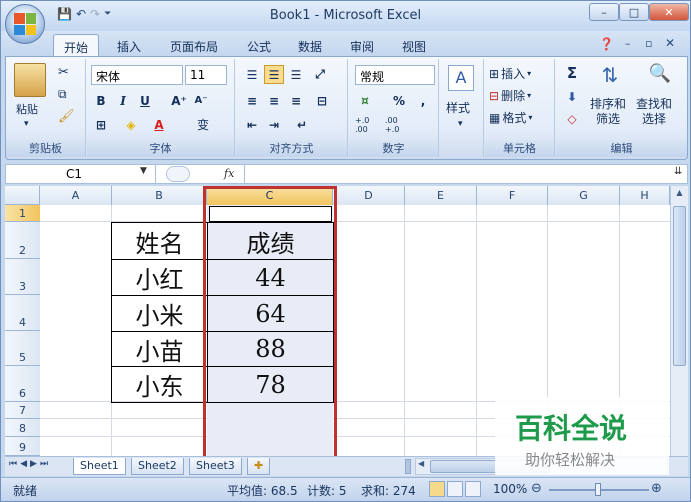  What do you see at coordinates (322, 100) in the screenshot?
I see `merge-center-icon: ⊟` at bounding box center [322, 100].